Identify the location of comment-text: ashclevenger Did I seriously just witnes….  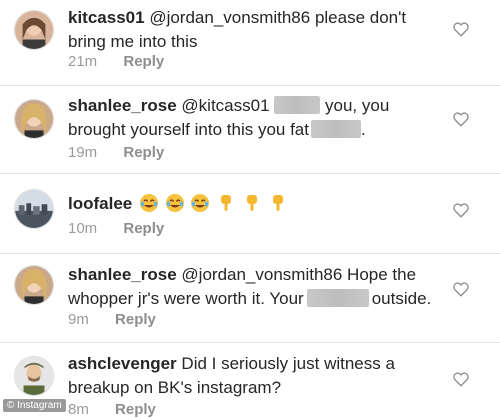
(258, 376).